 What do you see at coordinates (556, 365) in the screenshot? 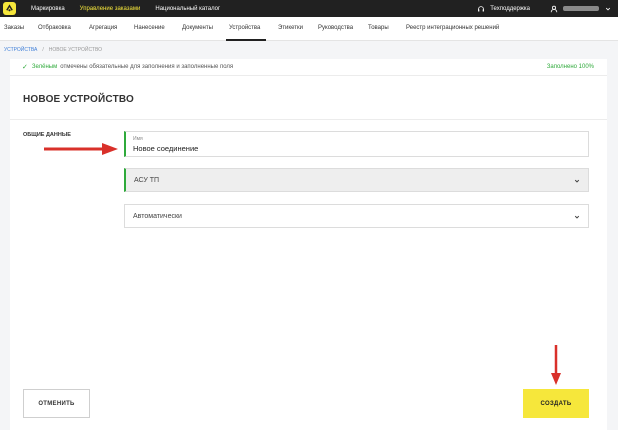
I see `red-arrow-down-icon` at bounding box center [556, 365].